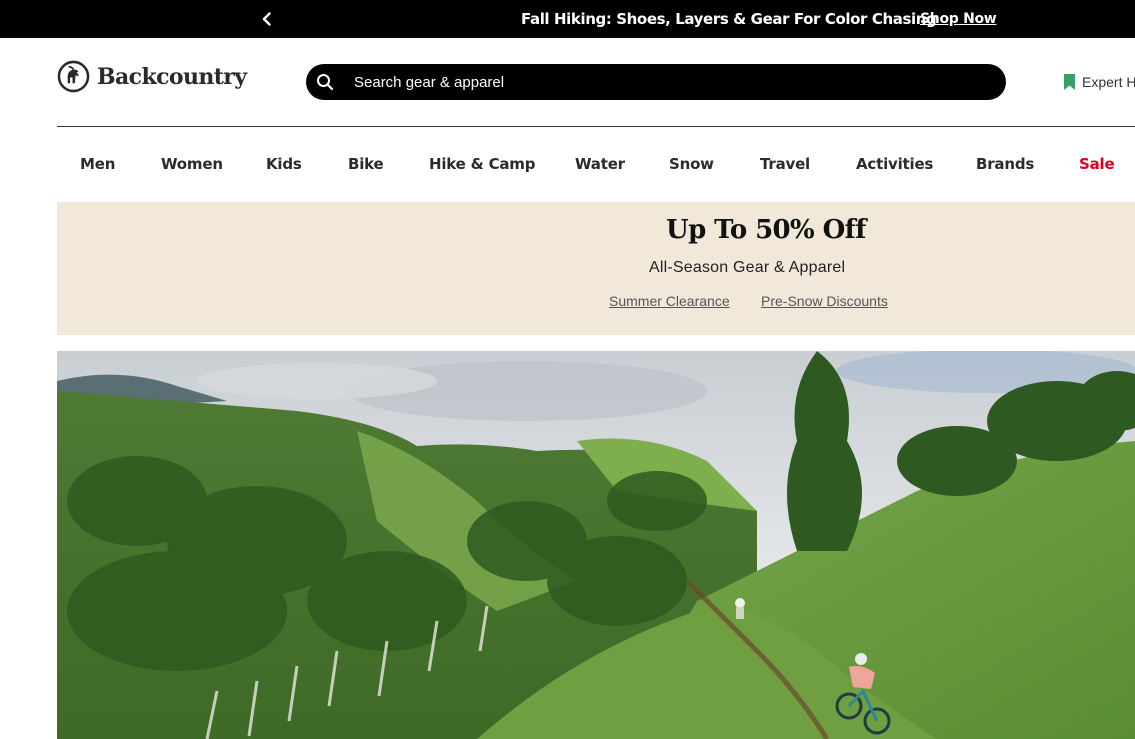 The width and height of the screenshot is (1135, 739). Describe the element at coordinates (482, 164) in the screenshot. I see `nav-item-hike-camp: Hike & Camp` at that location.